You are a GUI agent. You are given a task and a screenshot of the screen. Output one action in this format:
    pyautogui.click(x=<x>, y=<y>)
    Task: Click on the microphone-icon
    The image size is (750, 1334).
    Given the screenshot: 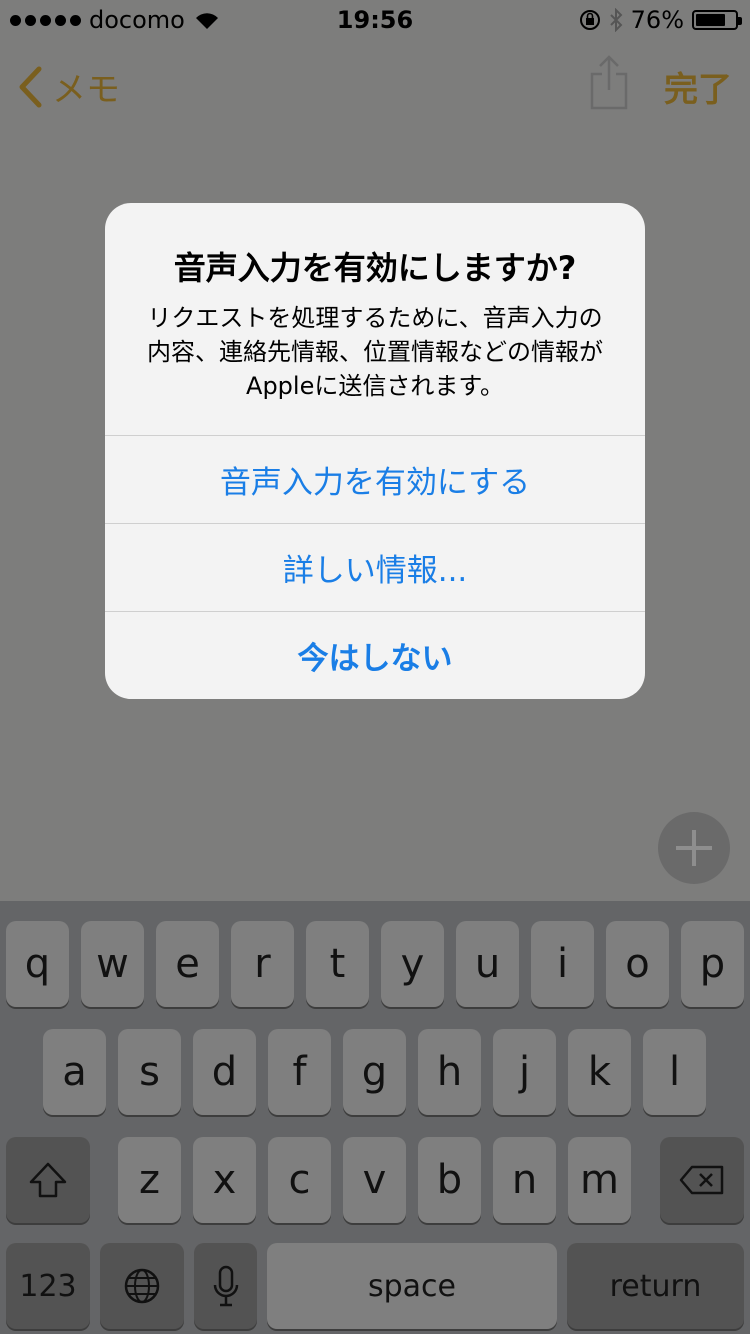 What is the action you would take?
    pyautogui.click(x=225, y=1286)
    